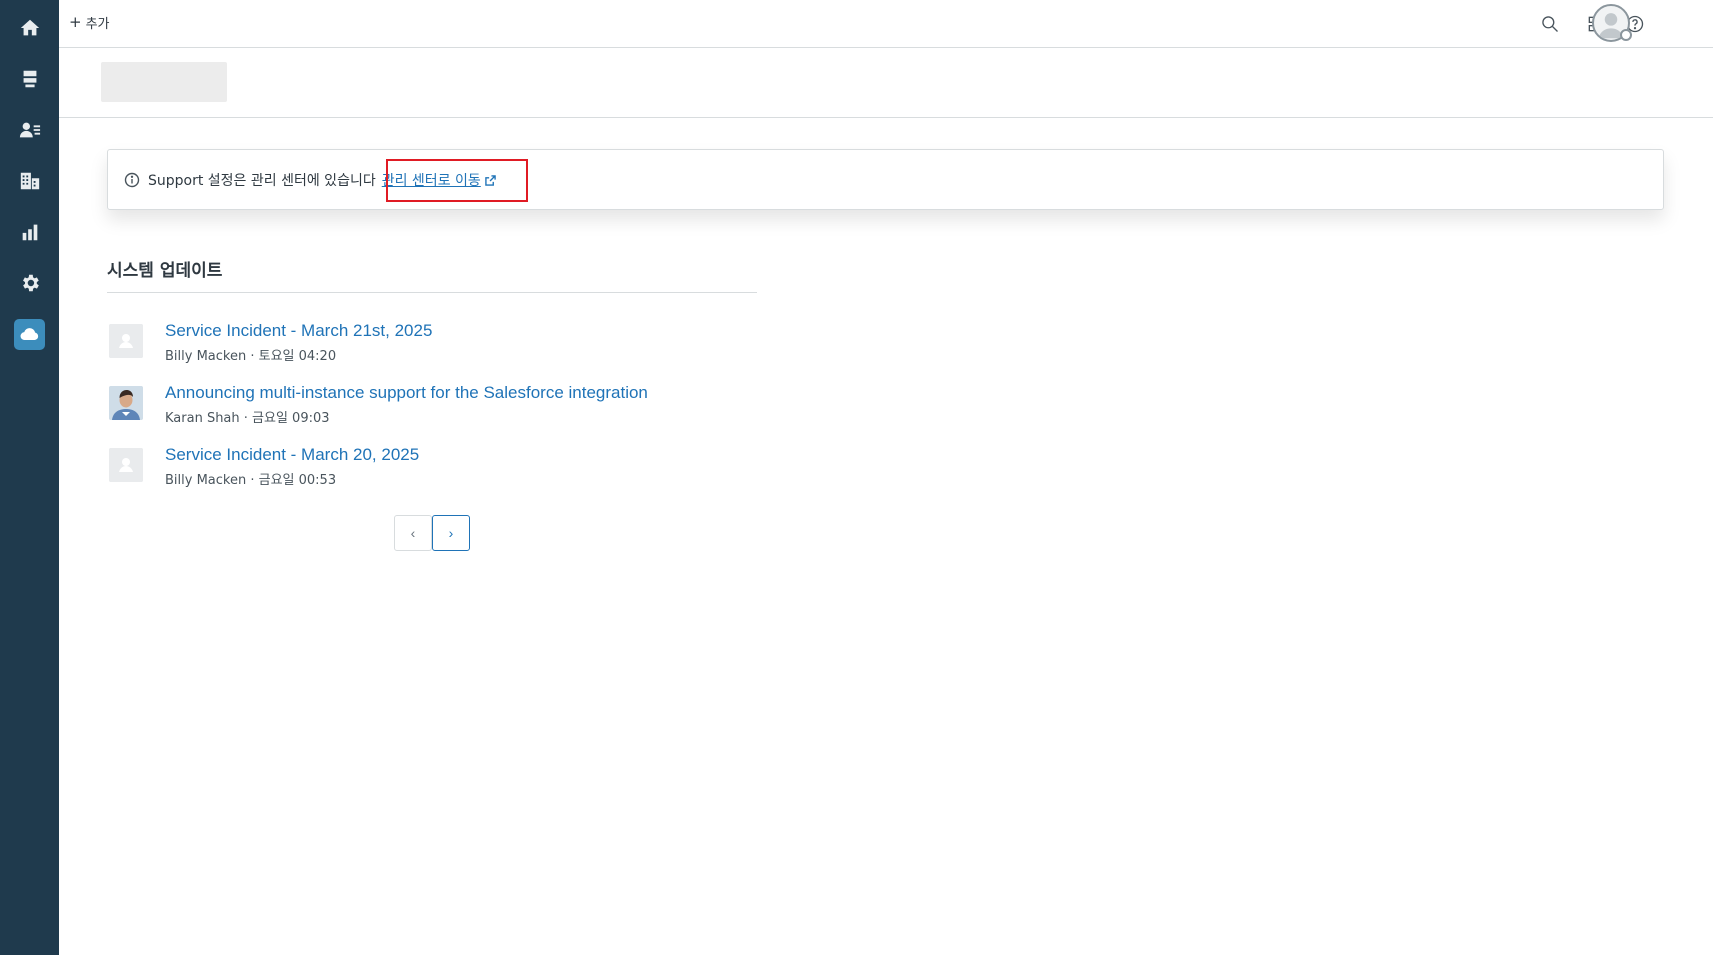 The height and width of the screenshot is (955, 1713). I want to click on external-link-icon, so click(490, 180).